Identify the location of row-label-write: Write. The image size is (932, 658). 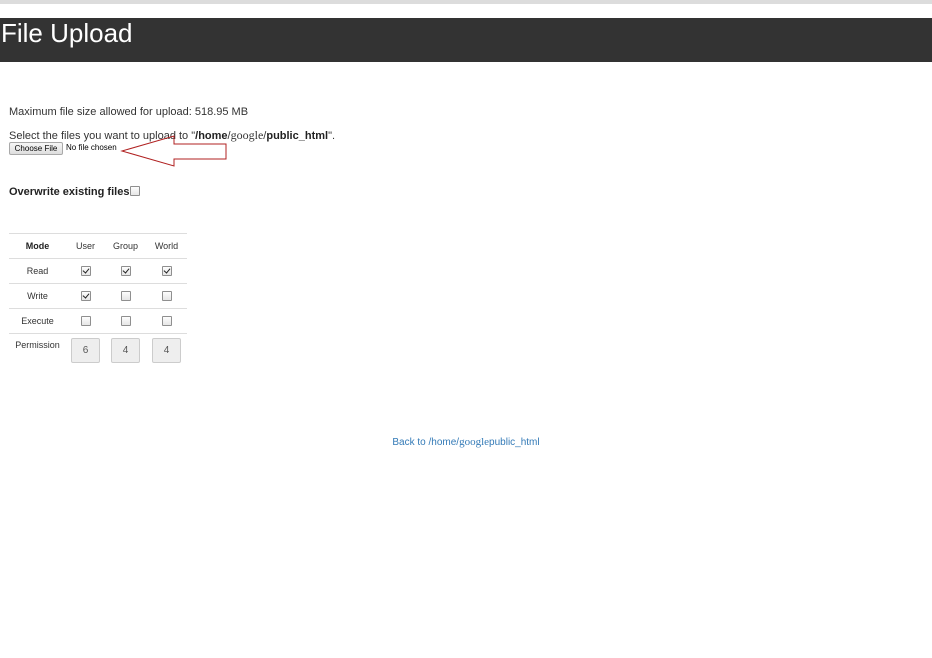
(37, 296).